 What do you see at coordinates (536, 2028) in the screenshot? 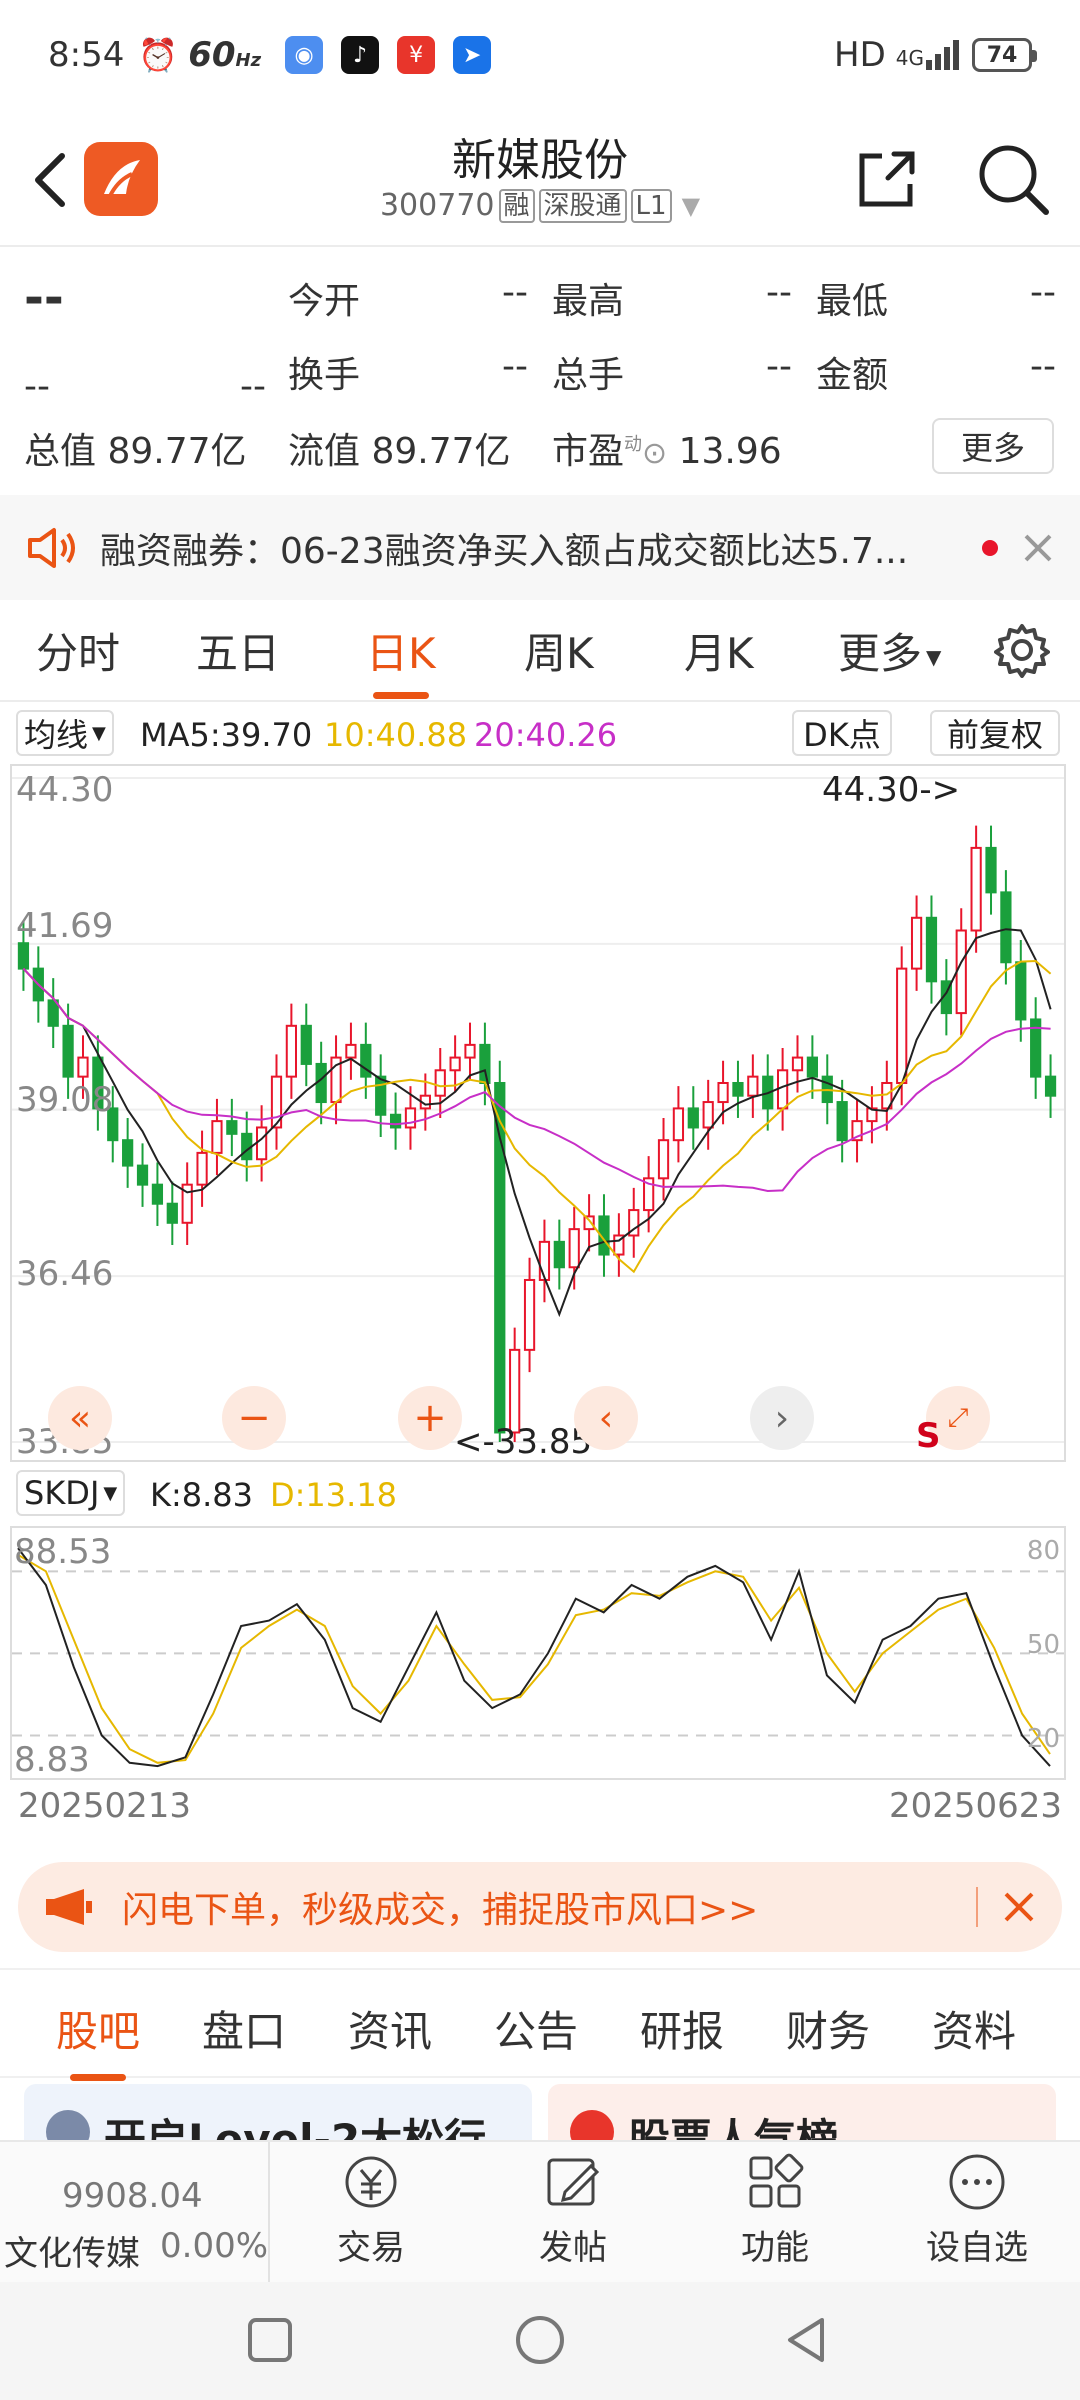
I see `tab-announcements: 公告` at bounding box center [536, 2028].